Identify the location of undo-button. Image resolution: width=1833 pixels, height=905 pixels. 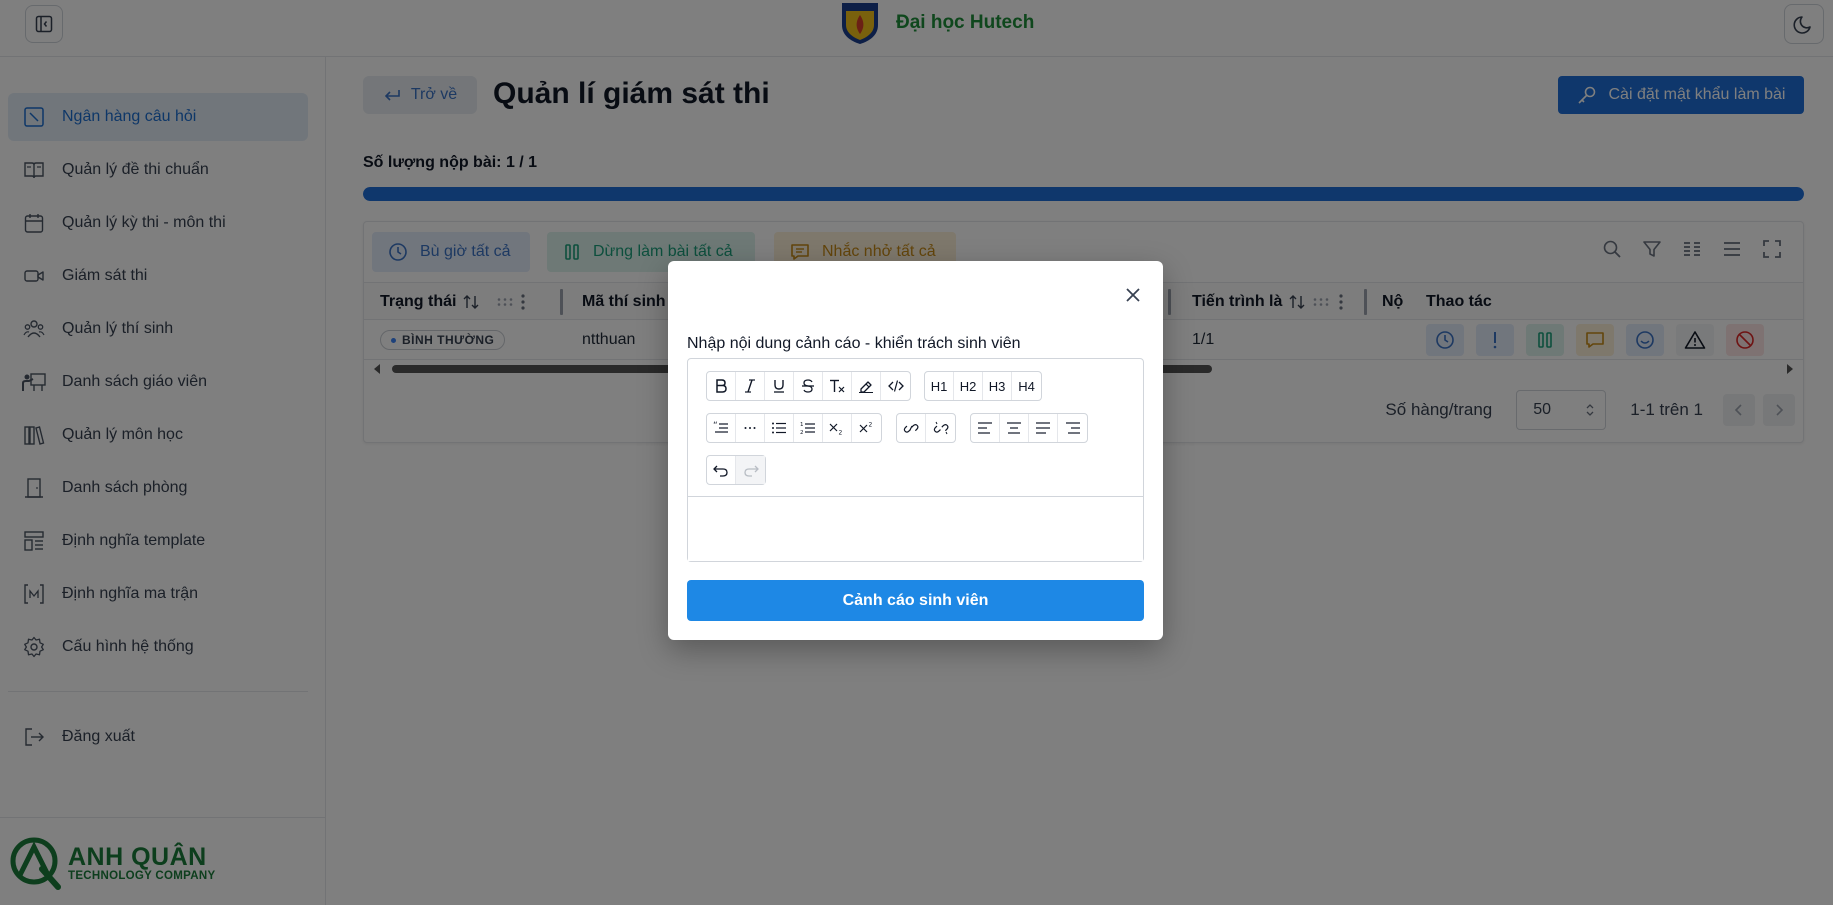
(721, 470).